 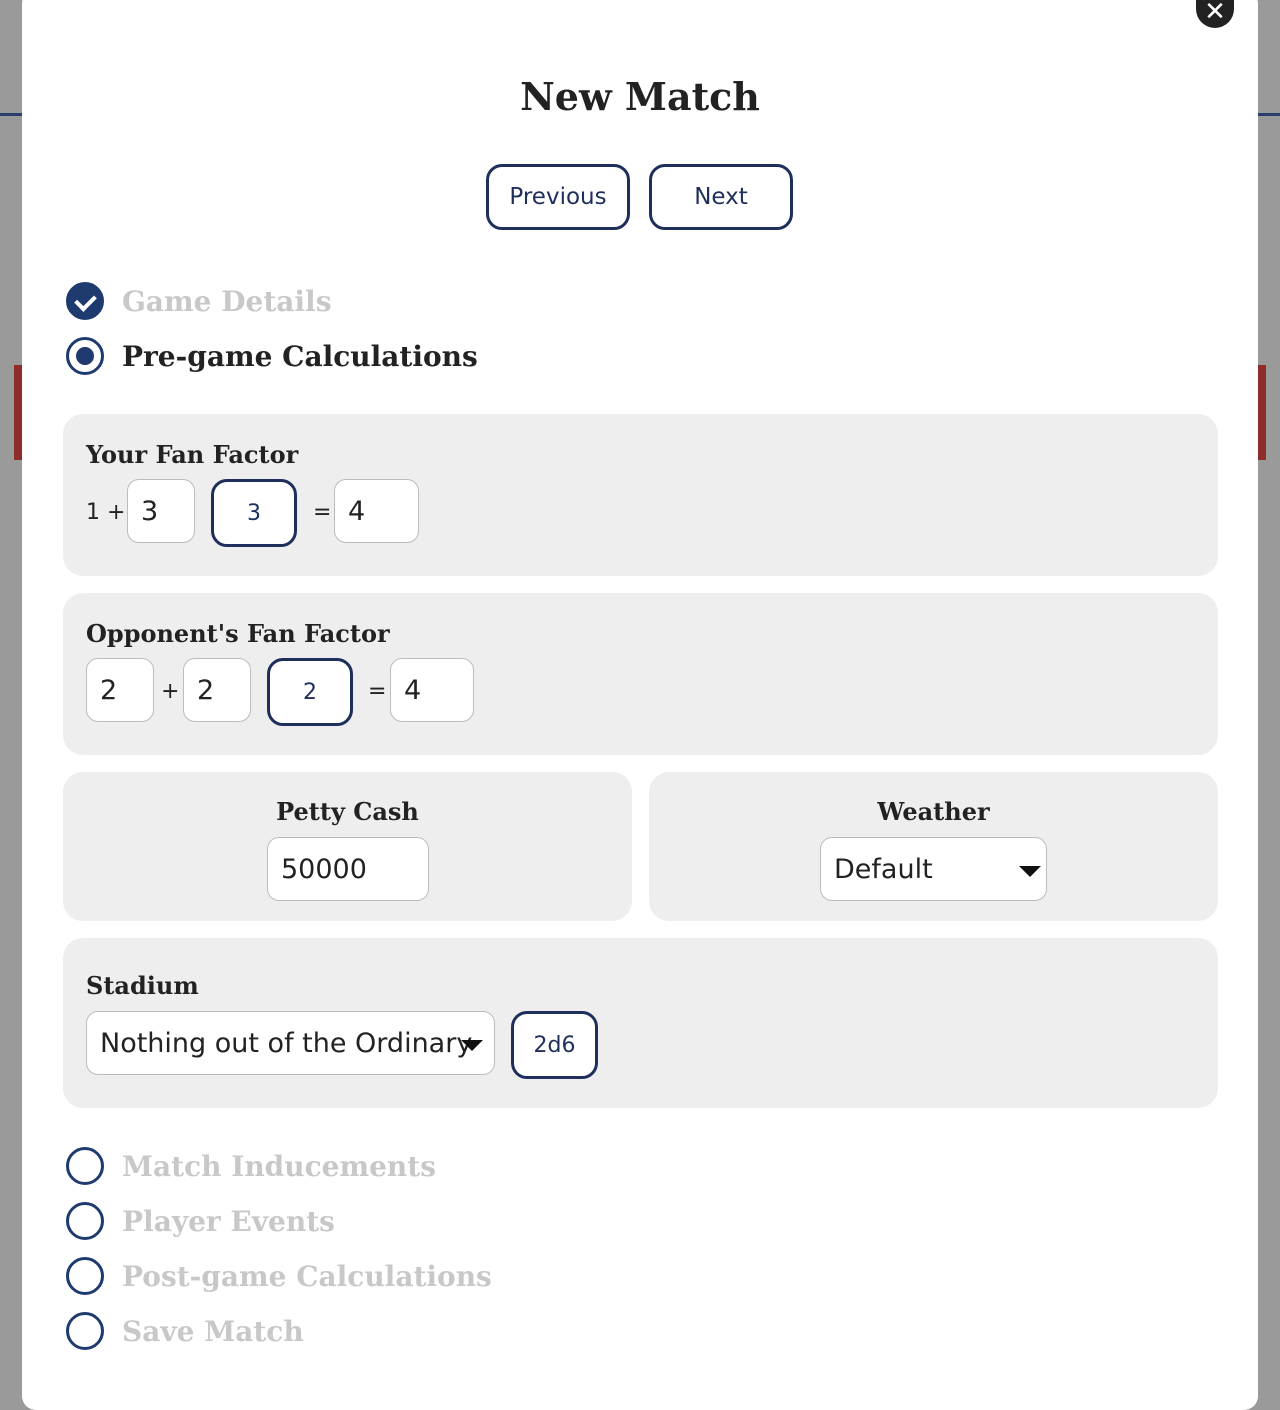 What do you see at coordinates (120, 690) in the screenshot?
I see `opponent-fan-factor-input-a: 2` at bounding box center [120, 690].